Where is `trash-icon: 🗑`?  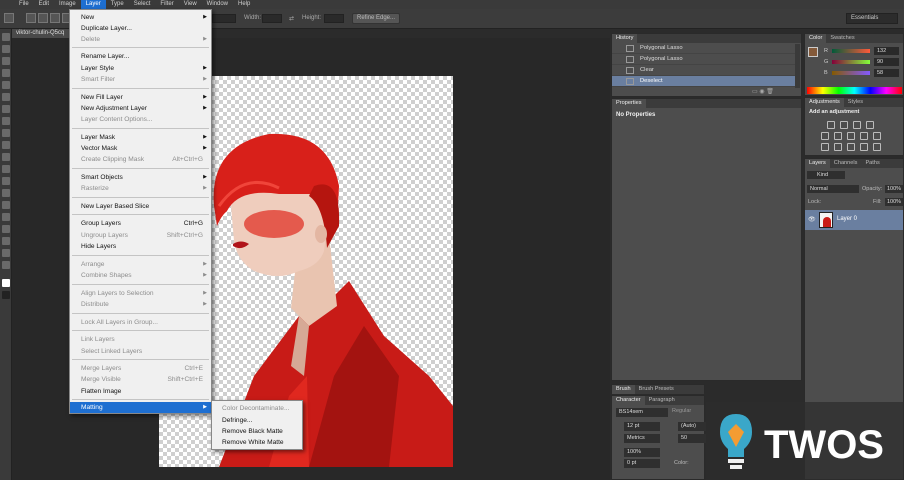
trash-icon: 🗑 is located at coordinates (770, 92).